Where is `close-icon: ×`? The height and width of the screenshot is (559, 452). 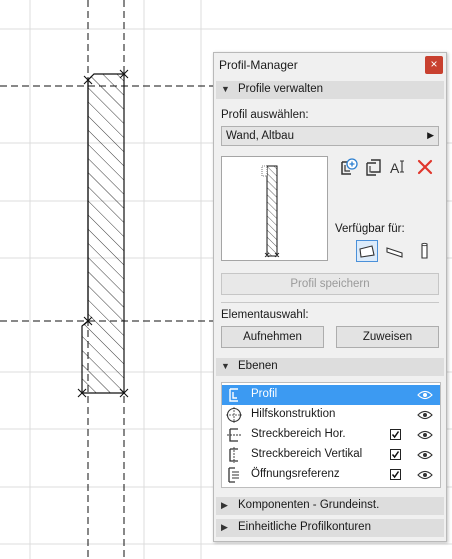 close-icon: × is located at coordinates (434, 64).